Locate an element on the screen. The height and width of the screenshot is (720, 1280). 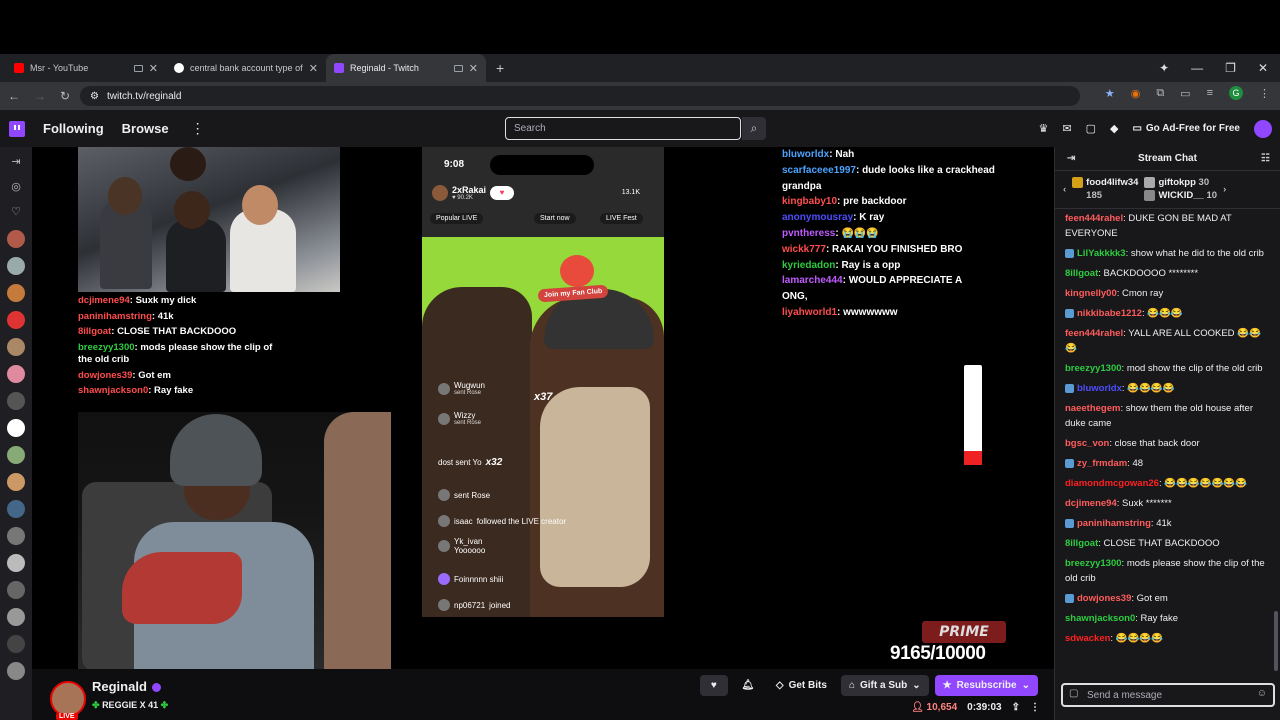
url-field: ⚙ twitch.tv/reginald is located at coordinates (580, 96).